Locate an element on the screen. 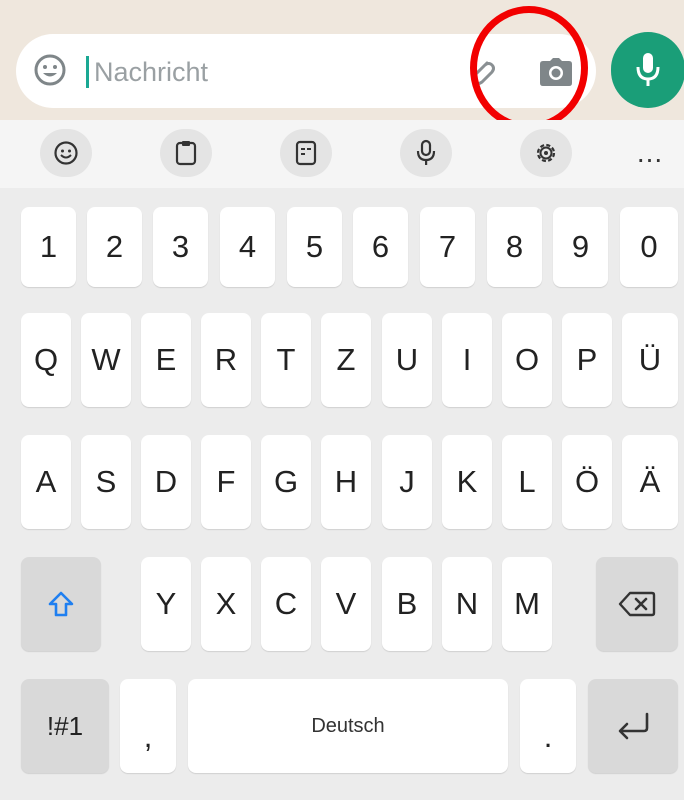 The image size is (684, 800). key-s: S is located at coordinates (106, 482).